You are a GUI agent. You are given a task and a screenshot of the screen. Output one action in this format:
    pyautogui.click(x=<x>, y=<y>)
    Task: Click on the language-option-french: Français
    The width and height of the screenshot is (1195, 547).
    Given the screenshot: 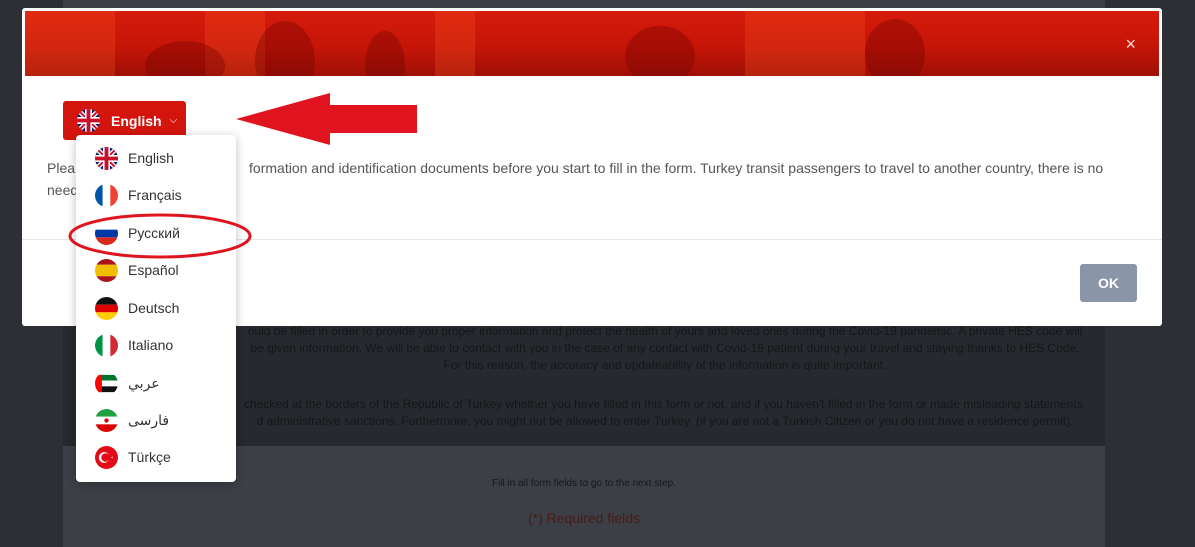 What is the action you would take?
    pyautogui.click(x=156, y=195)
    